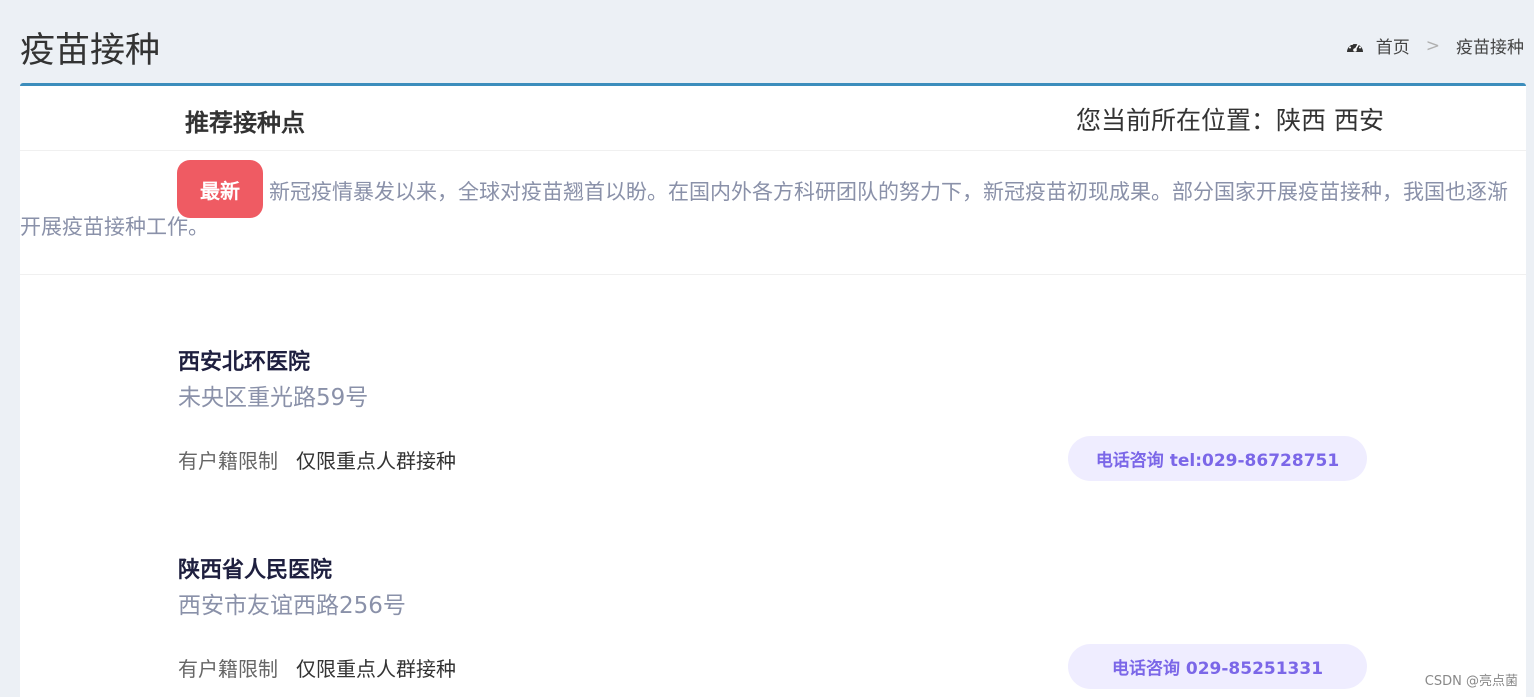 Image resolution: width=1534 pixels, height=697 pixels. I want to click on watermark: CSDN @亮点菌, so click(1471, 681).